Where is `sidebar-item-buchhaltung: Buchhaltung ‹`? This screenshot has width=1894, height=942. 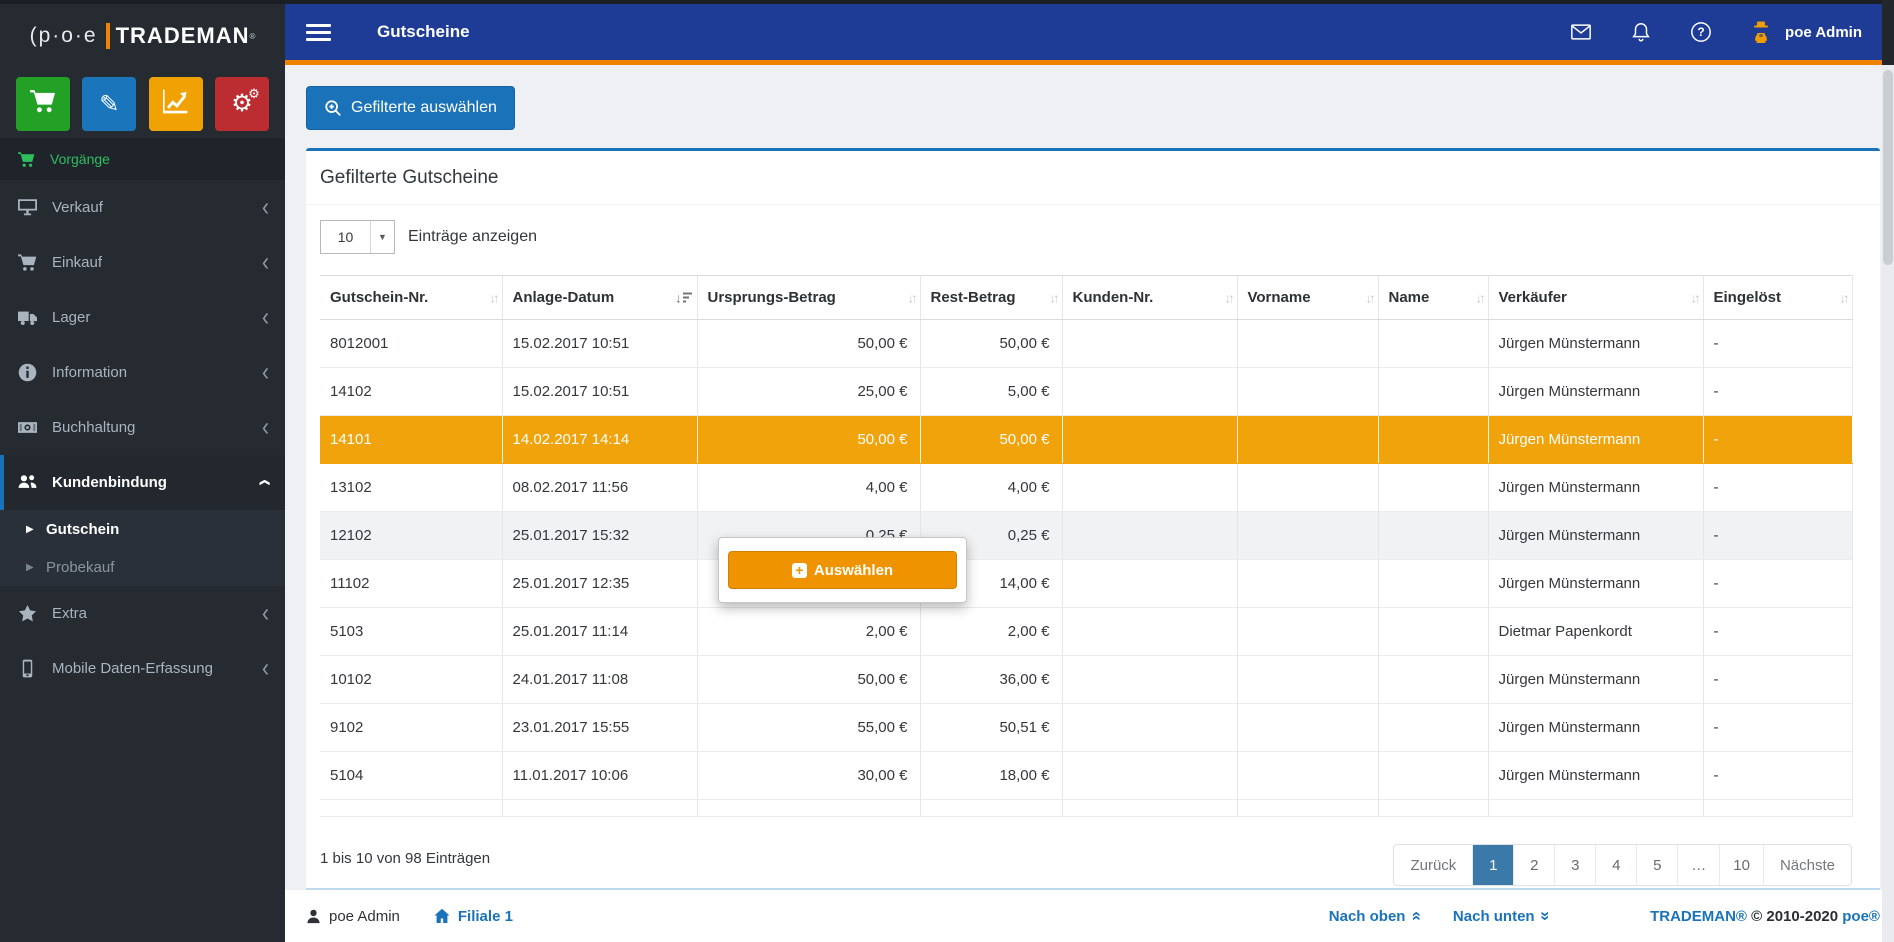 sidebar-item-buchhaltung: Buchhaltung ‹ is located at coordinates (142, 427).